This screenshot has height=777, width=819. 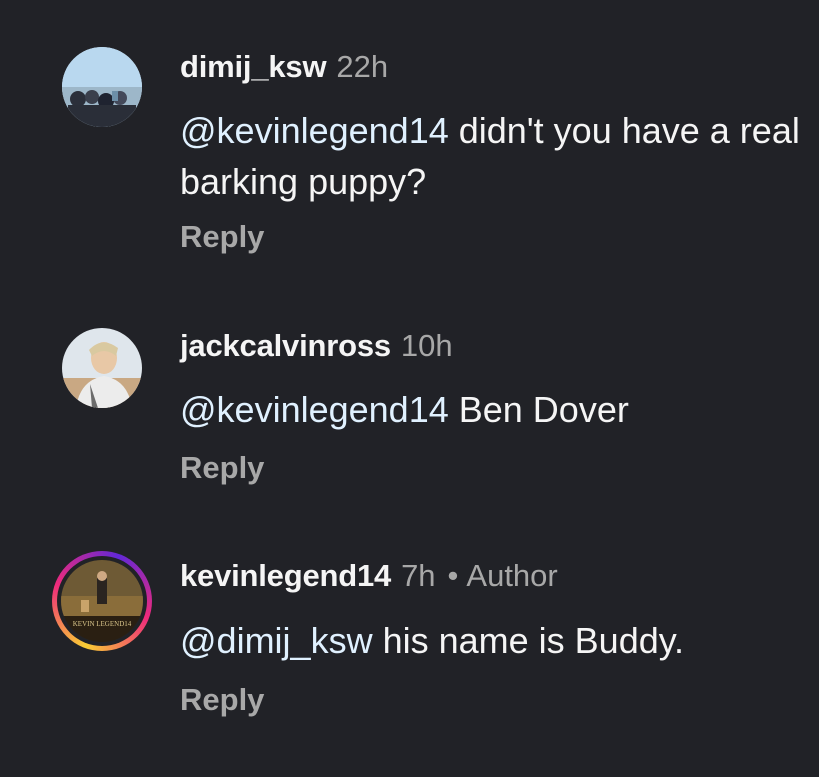 What do you see at coordinates (362, 66) in the screenshot?
I see `timestamp: 22h` at bounding box center [362, 66].